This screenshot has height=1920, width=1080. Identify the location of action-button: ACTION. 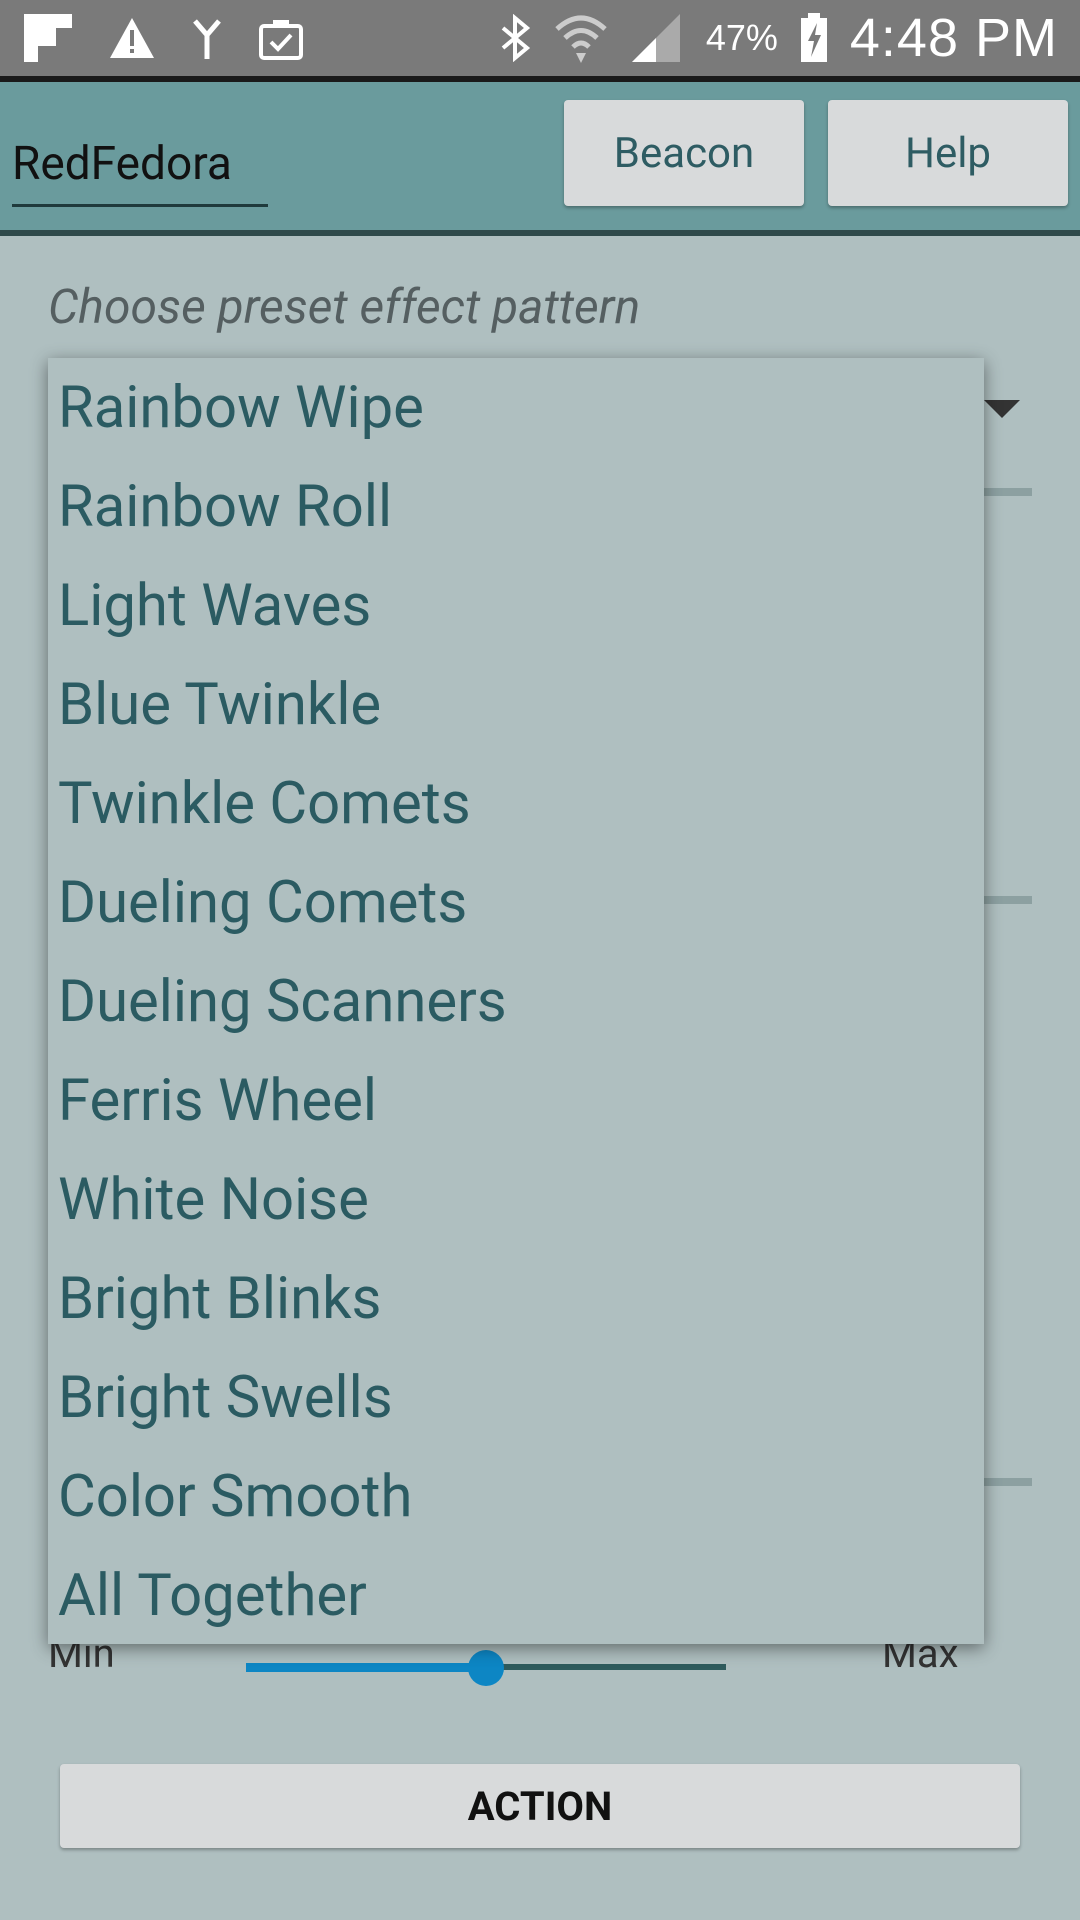
(540, 1806).